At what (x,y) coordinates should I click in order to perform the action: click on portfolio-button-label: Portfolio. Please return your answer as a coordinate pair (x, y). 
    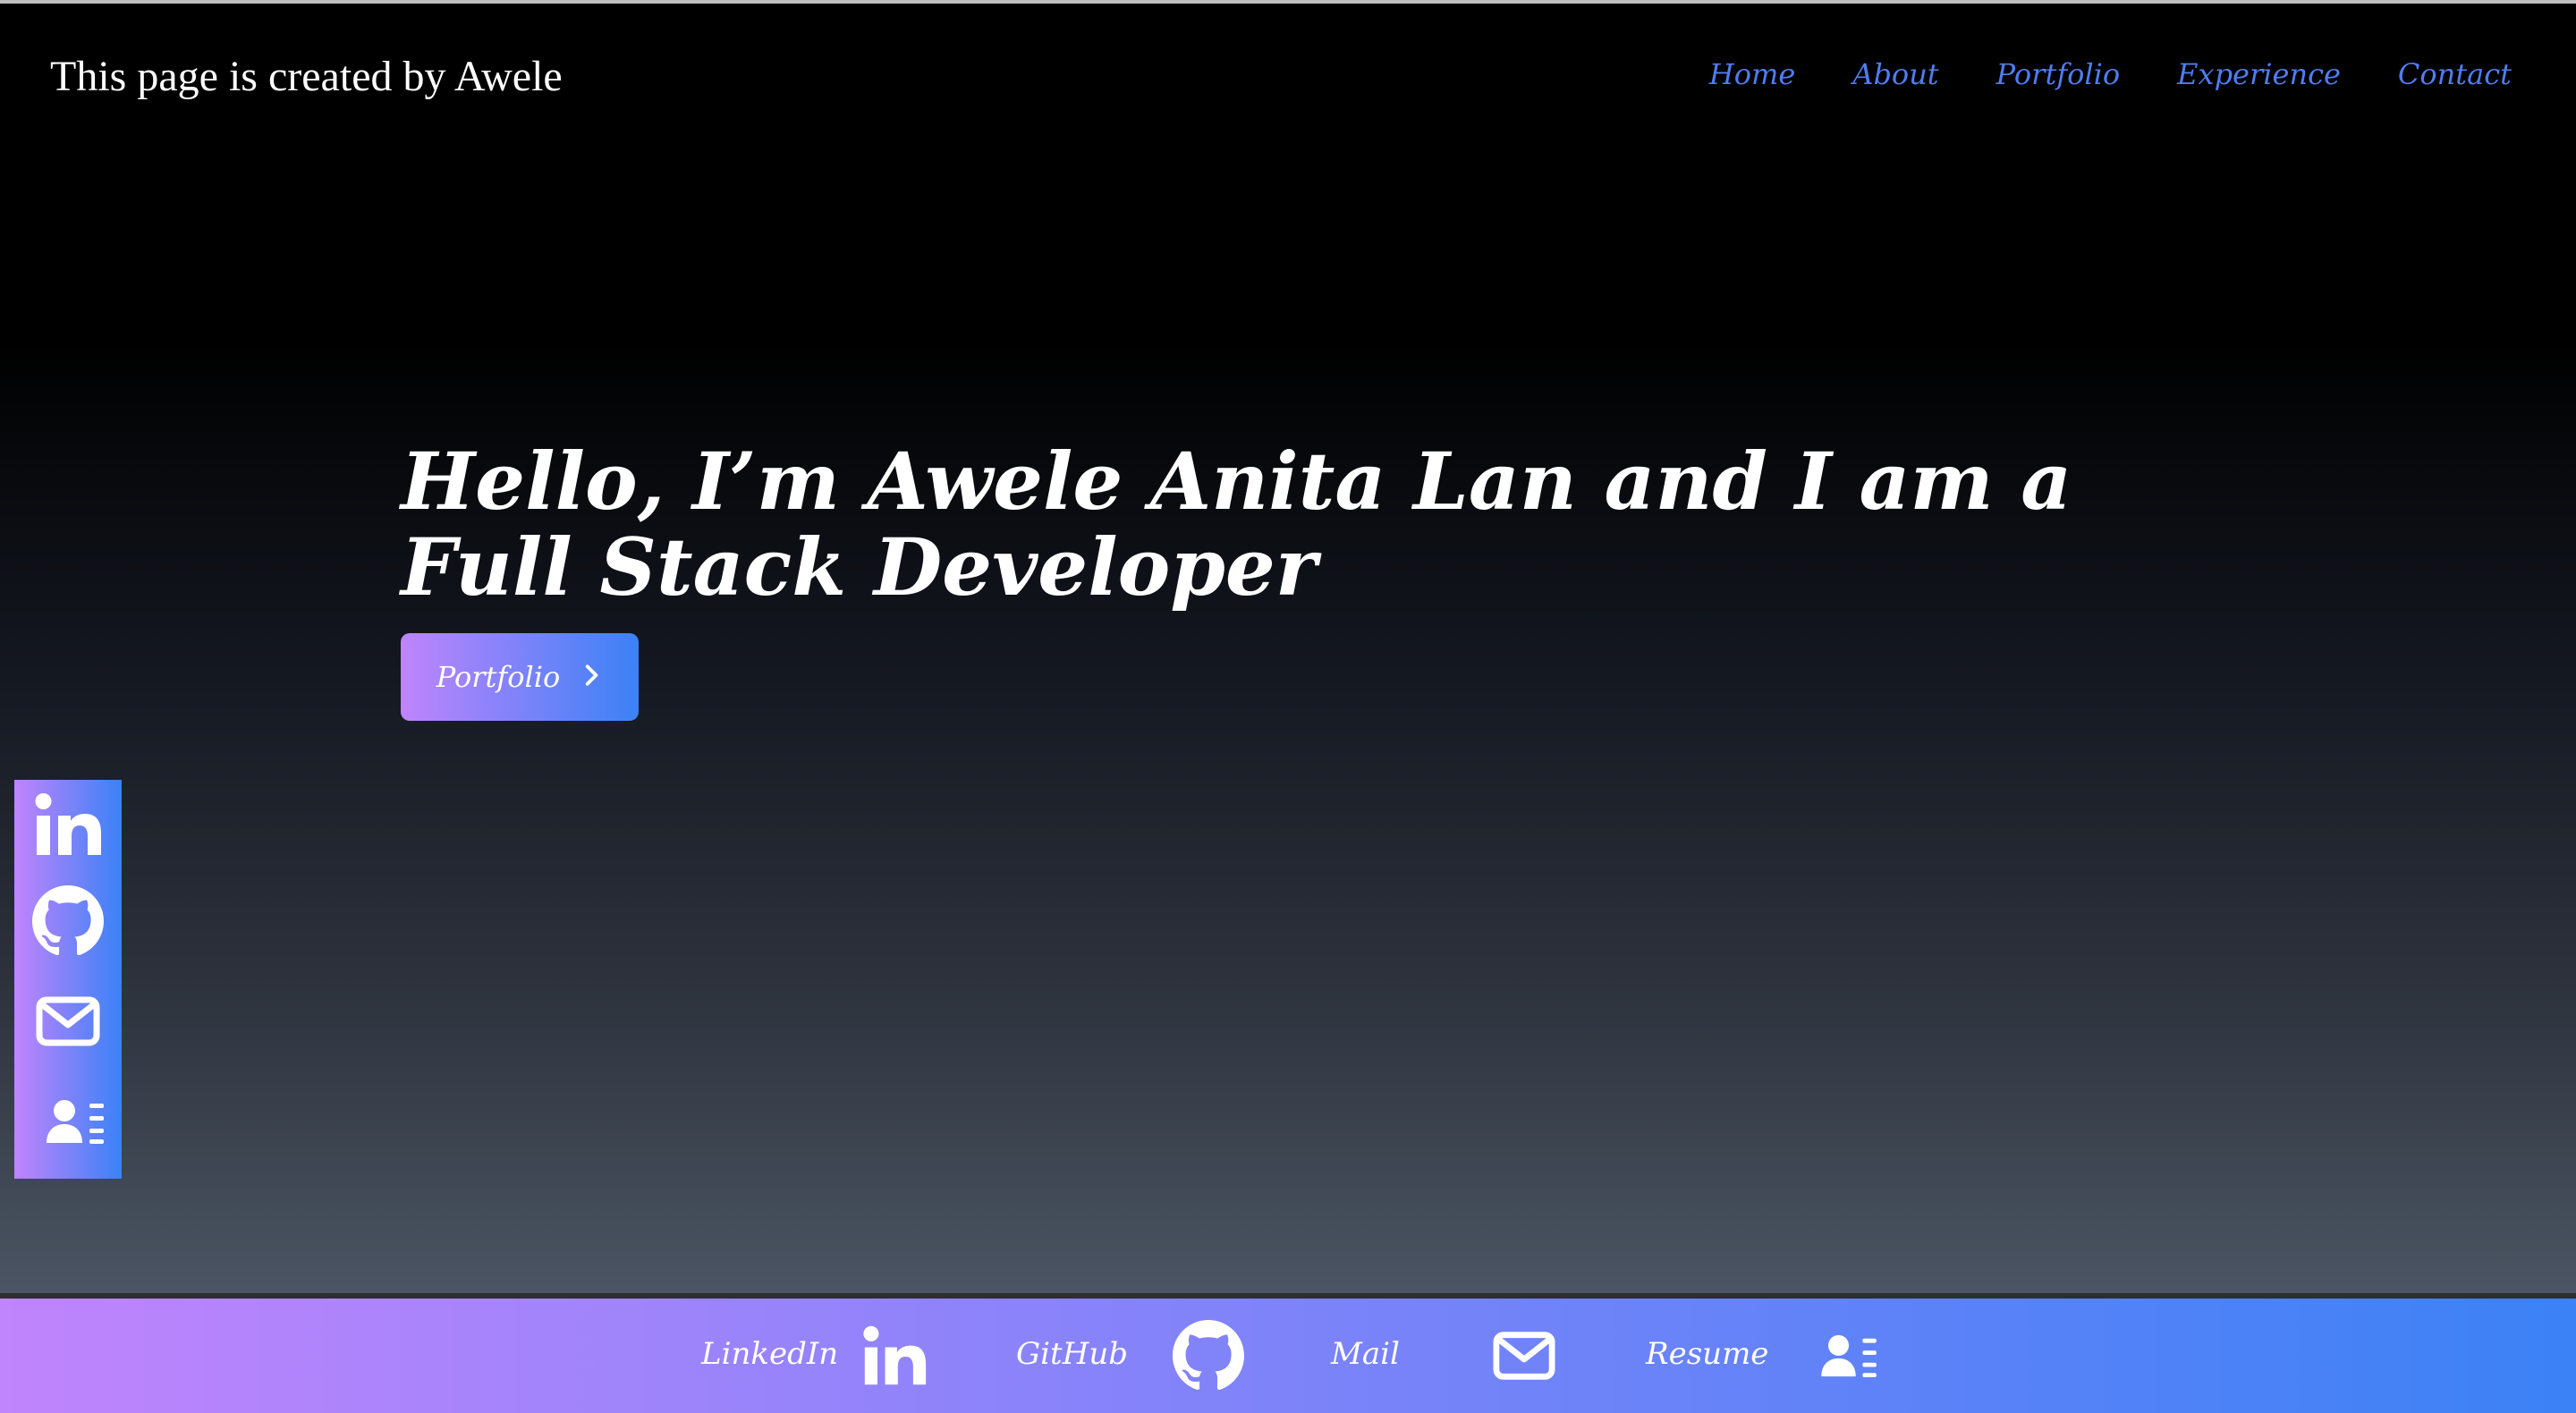
    Looking at the image, I should click on (498, 677).